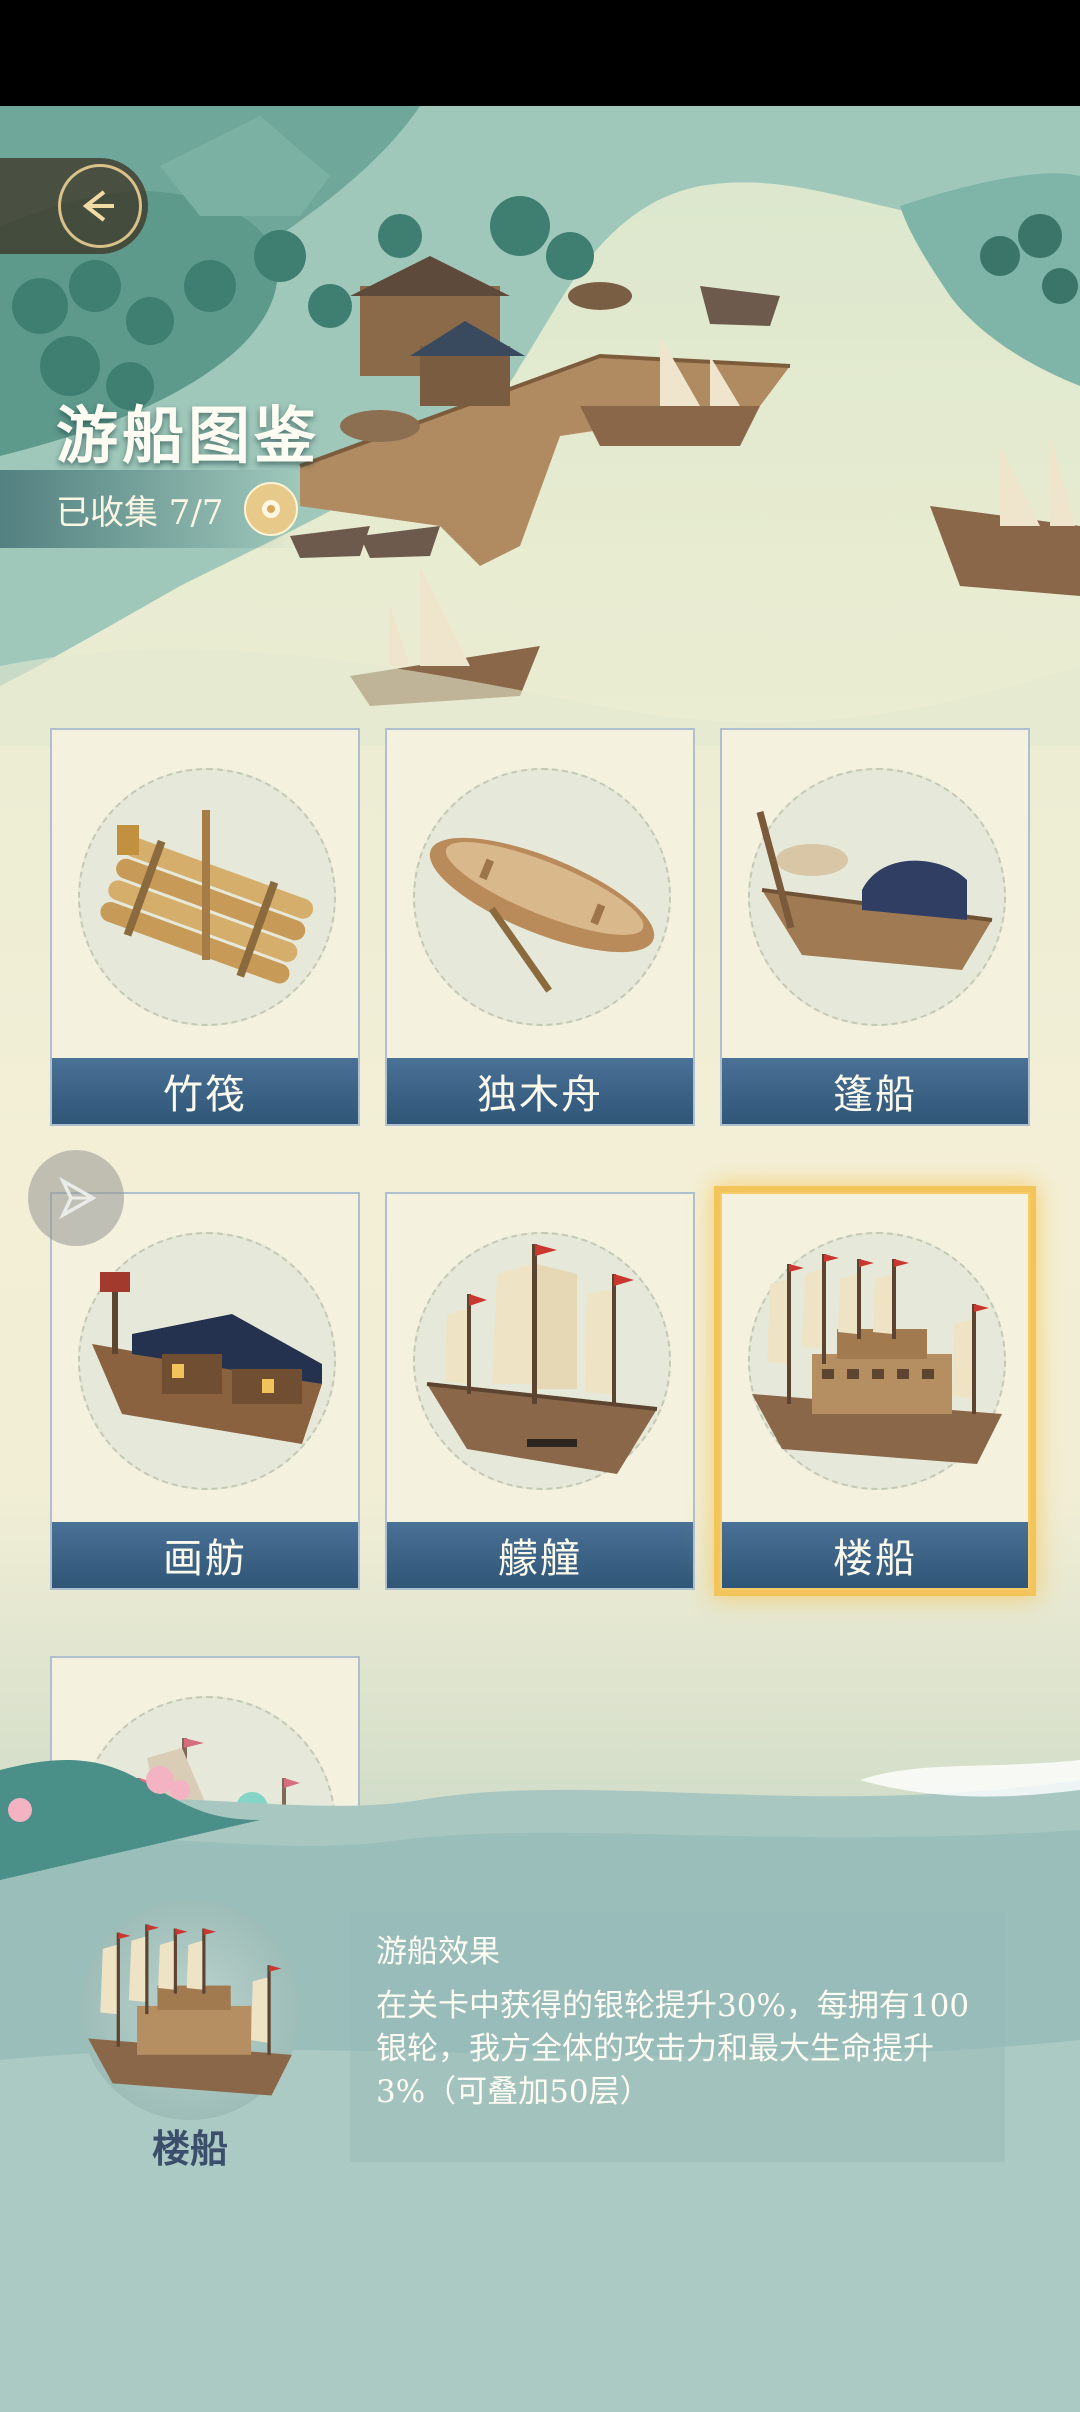 The height and width of the screenshot is (2412, 1080). I want to click on selected-ship-name: 楼船, so click(189, 2148).